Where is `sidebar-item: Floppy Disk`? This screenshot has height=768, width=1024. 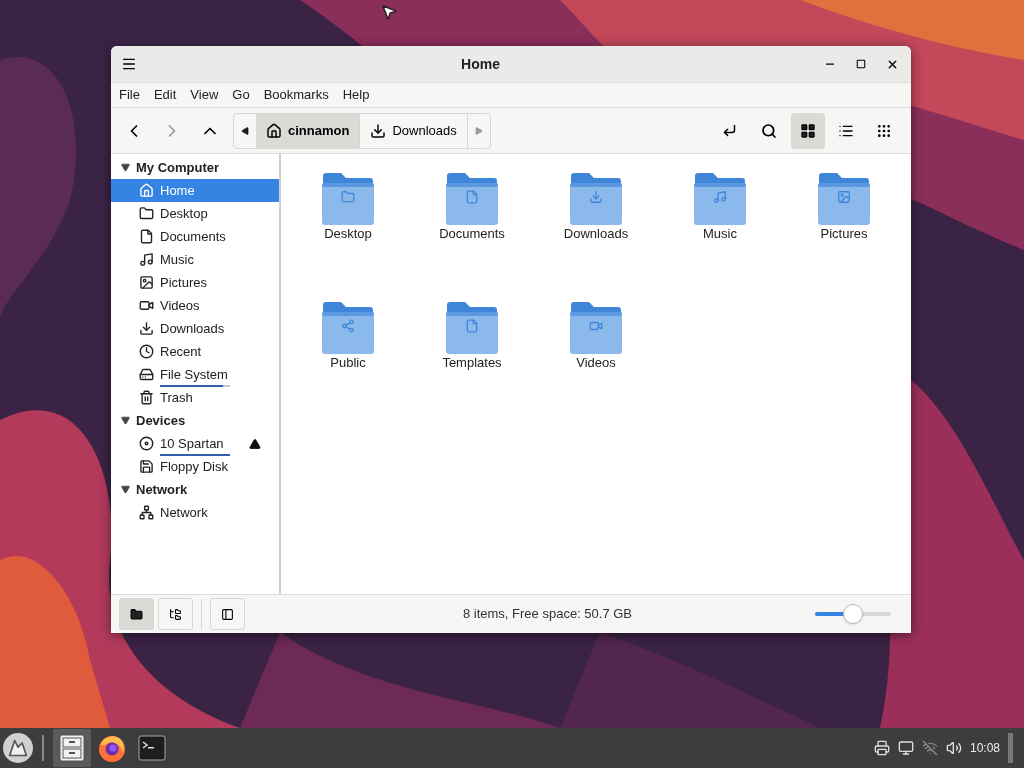
sidebar-item: Floppy Disk is located at coordinates (195, 466).